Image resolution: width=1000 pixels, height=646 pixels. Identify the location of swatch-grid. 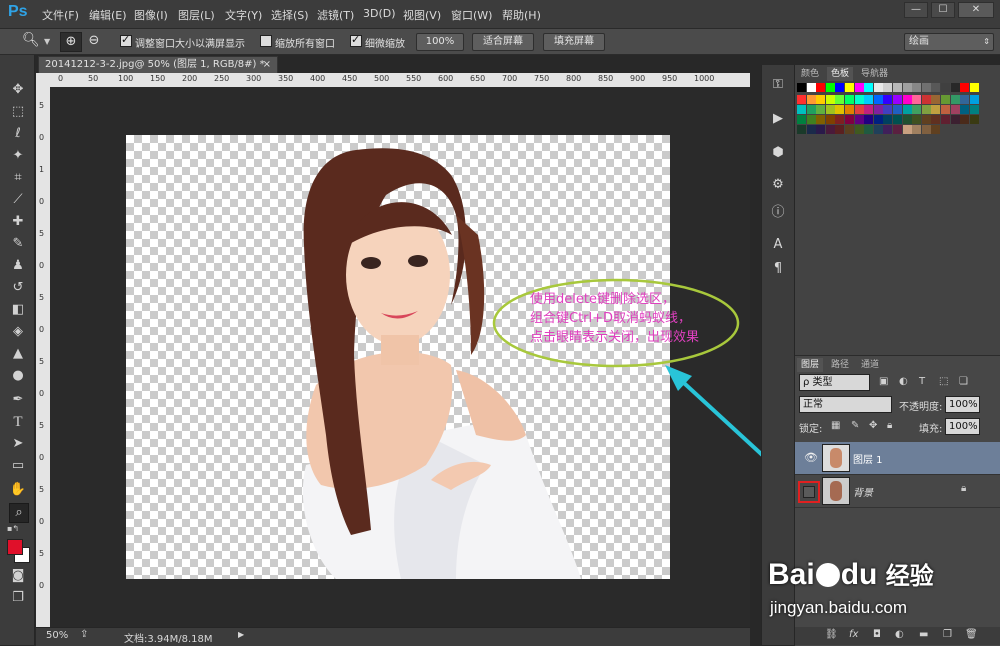
(889, 128).